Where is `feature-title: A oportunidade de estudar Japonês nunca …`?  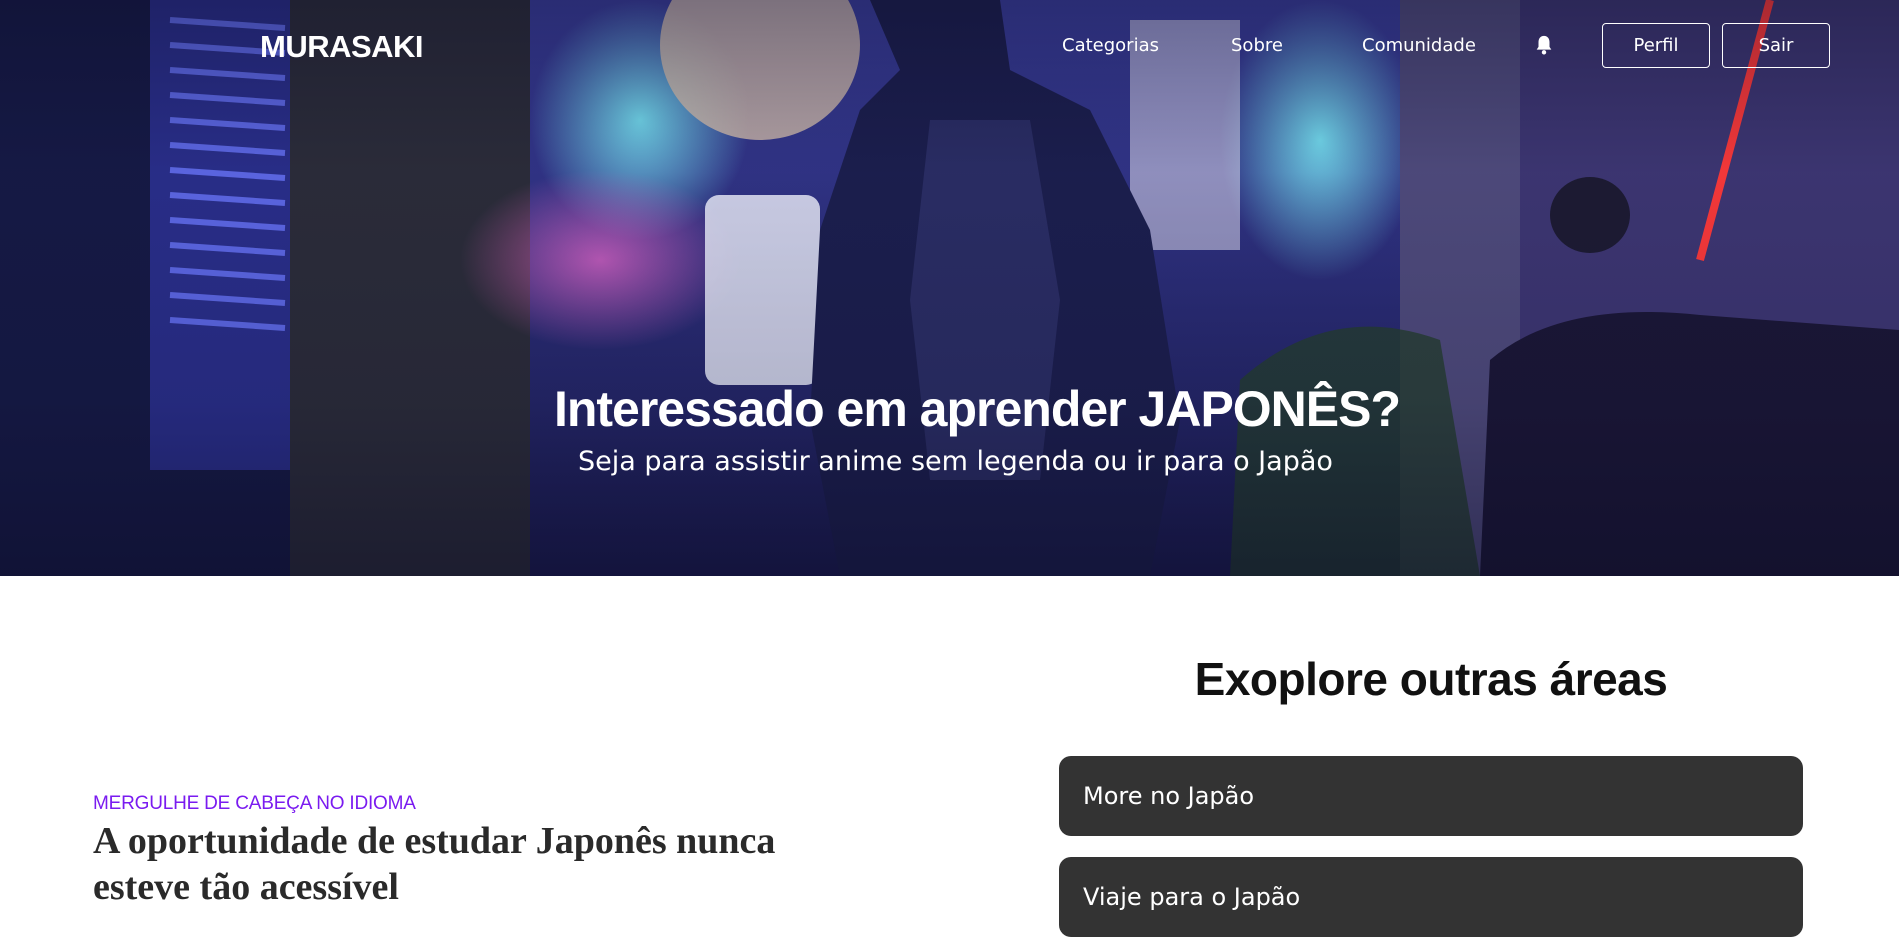 feature-title: A oportunidade de estudar Japonês nunca … is located at coordinates (434, 864).